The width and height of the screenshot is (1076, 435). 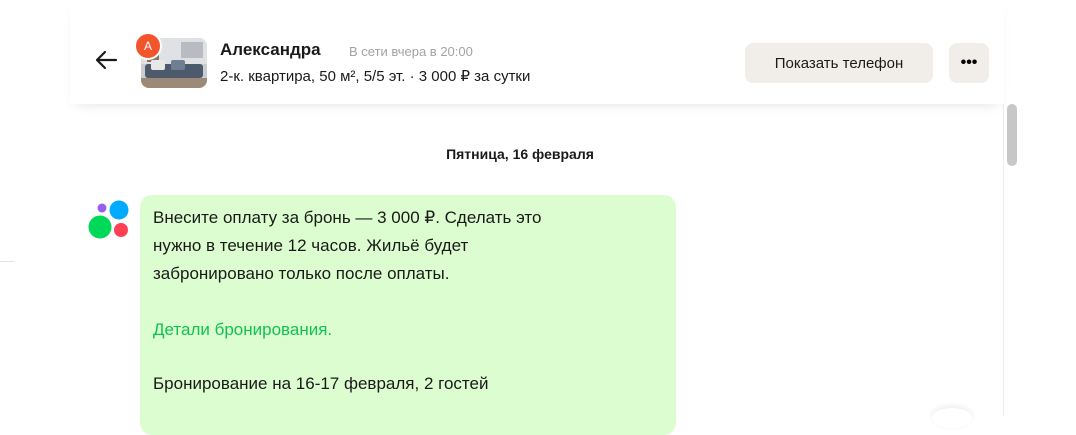 What do you see at coordinates (148, 46) in the screenshot?
I see `user-avatar: А` at bounding box center [148, 46].